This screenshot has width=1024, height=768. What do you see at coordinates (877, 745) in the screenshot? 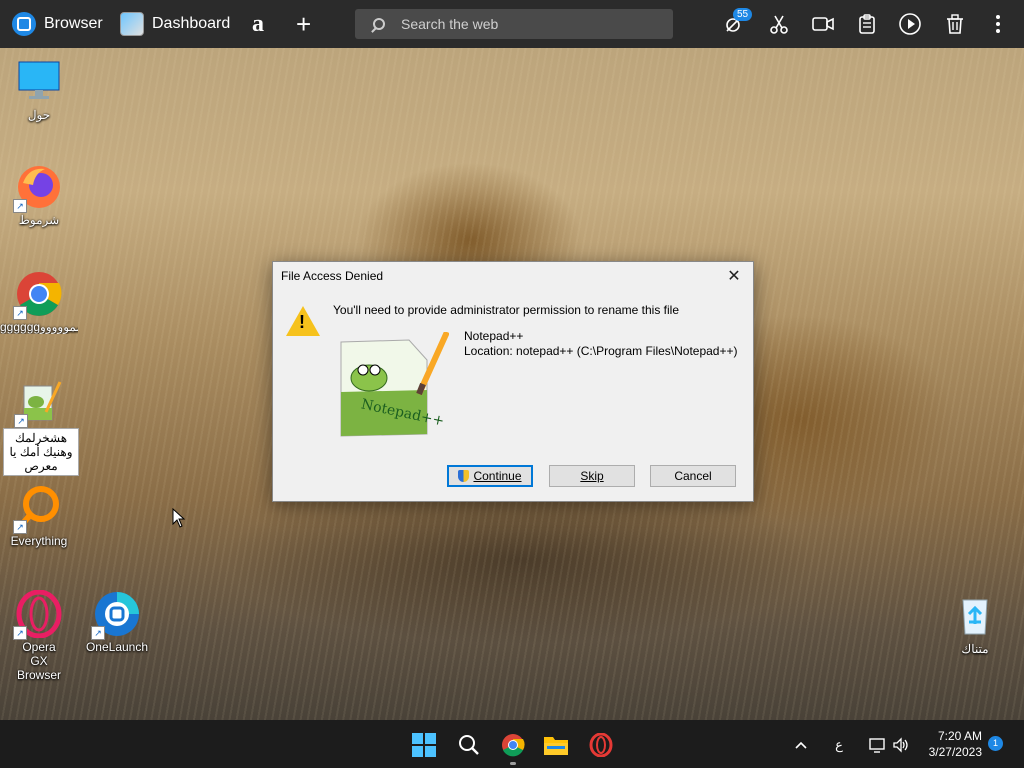
I see `network-icon` at bounding box center [877, 745].